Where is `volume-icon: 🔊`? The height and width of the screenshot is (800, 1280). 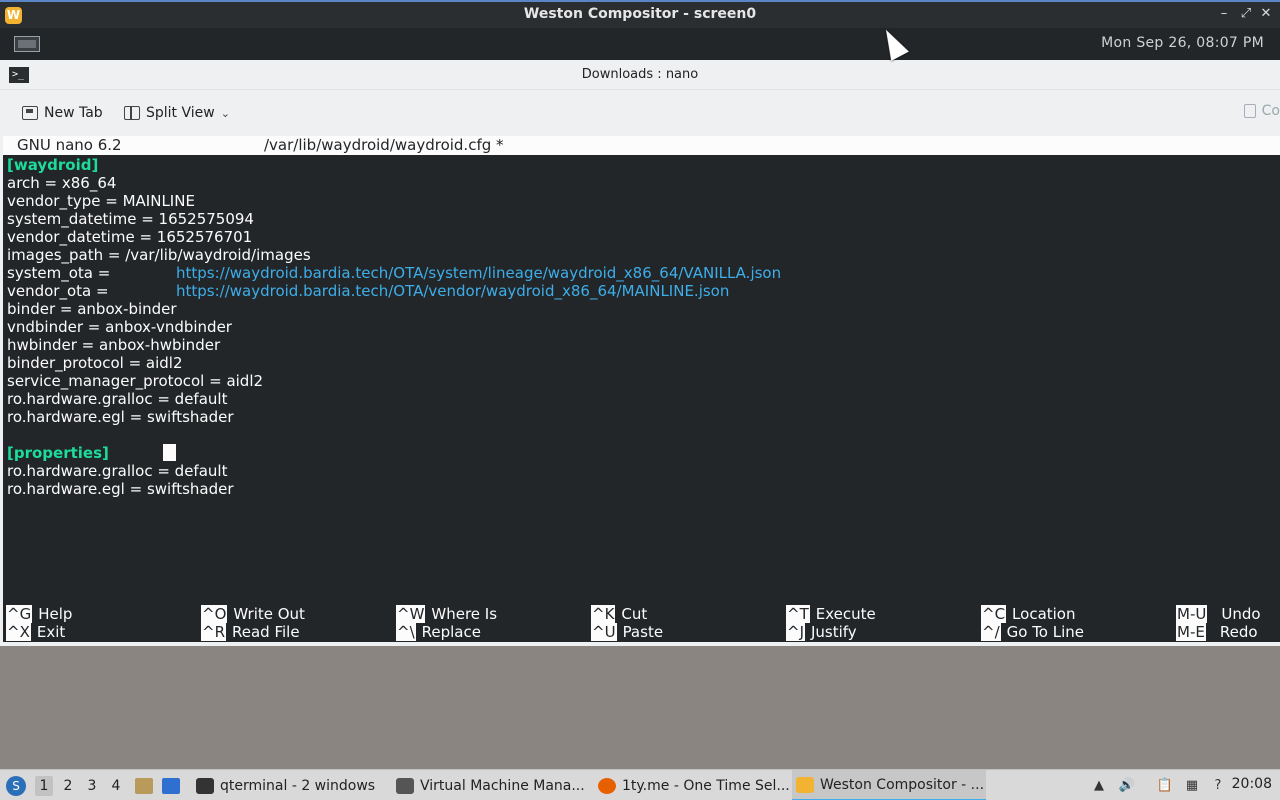
volume-icon: 🔊 is located at coordinates (1127, 786).